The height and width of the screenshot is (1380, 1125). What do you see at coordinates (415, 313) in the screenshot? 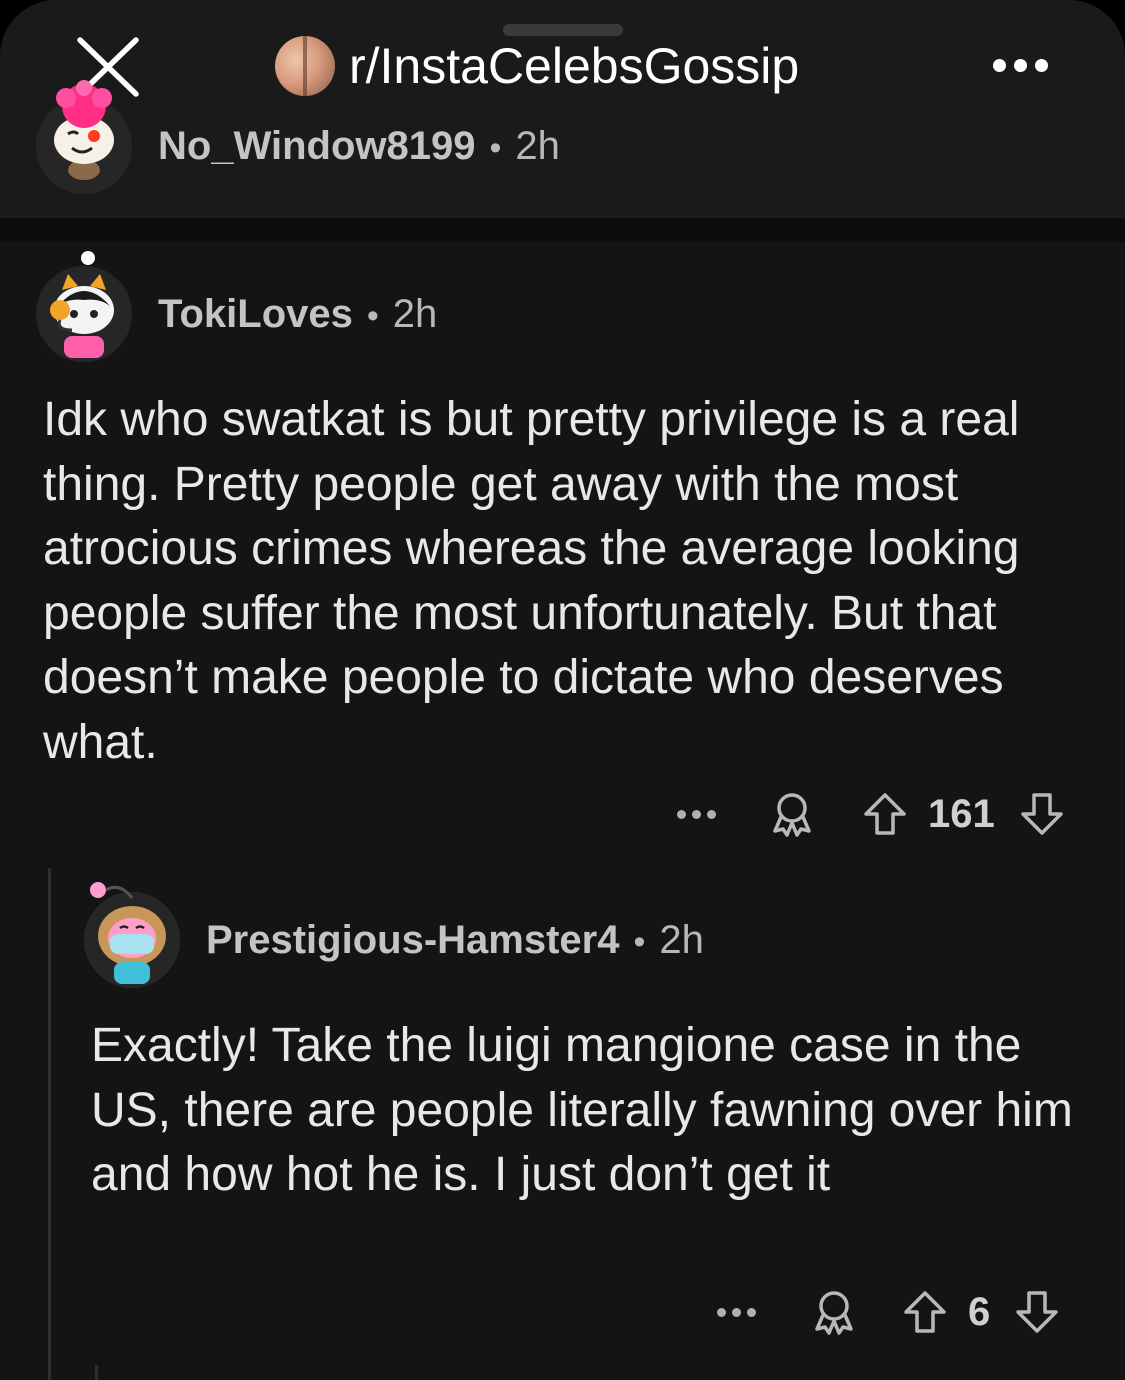
I see `comment-time: 2h` at bounding box center [415, 313].